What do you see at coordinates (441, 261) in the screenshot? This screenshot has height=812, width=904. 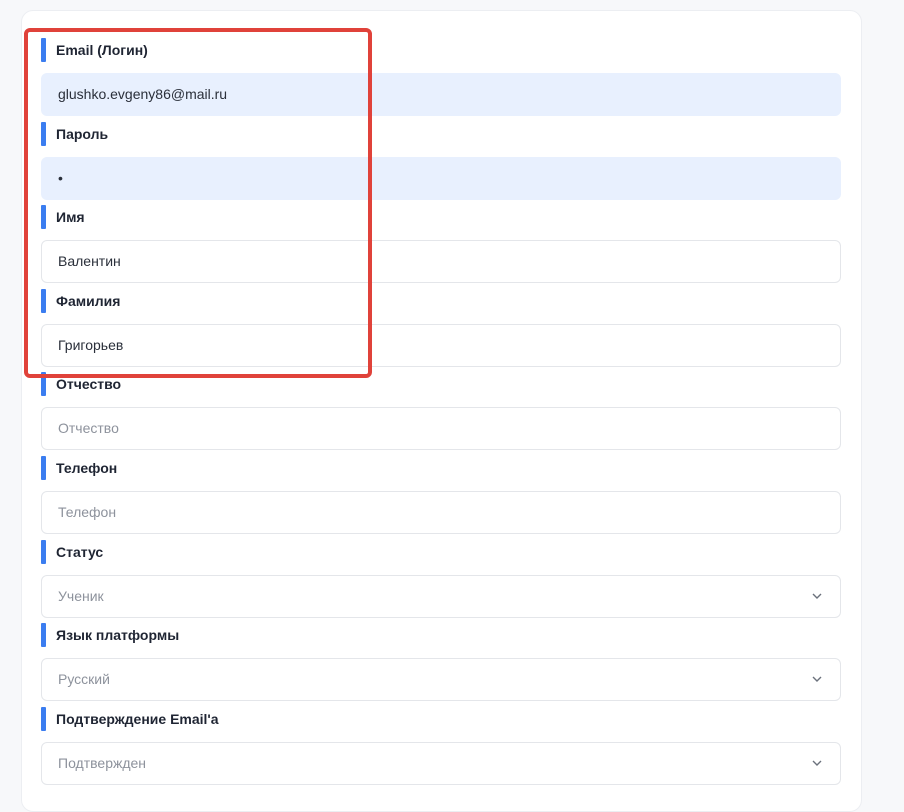 I see `first-name-input: Валентин` at bounding box center [441, 261].